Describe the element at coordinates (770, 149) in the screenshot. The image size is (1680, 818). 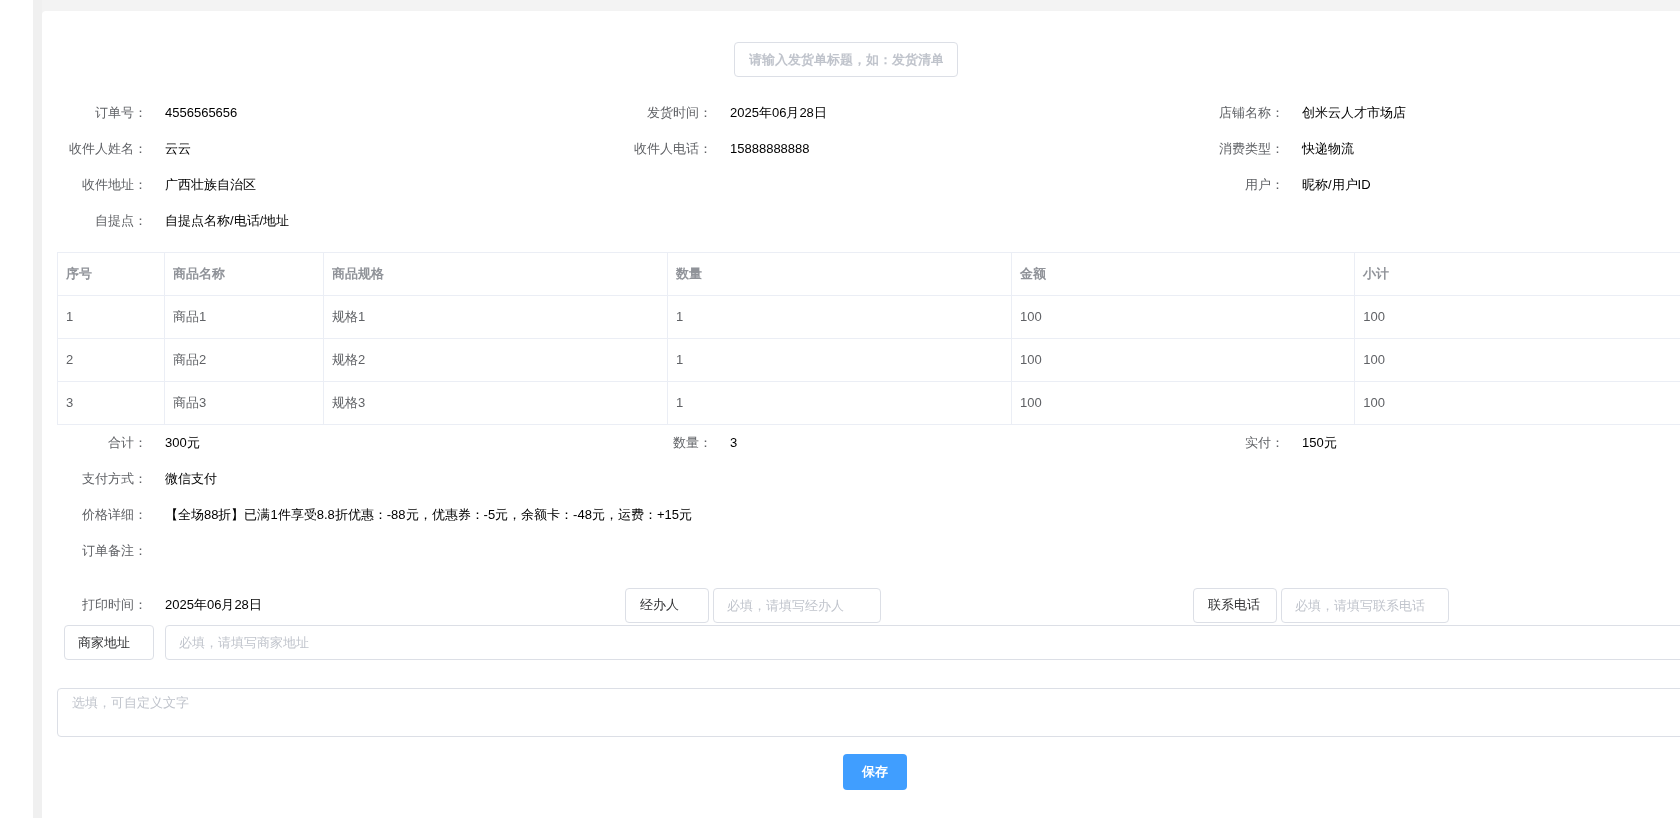
I see `field-value: 15888888888` at that location.